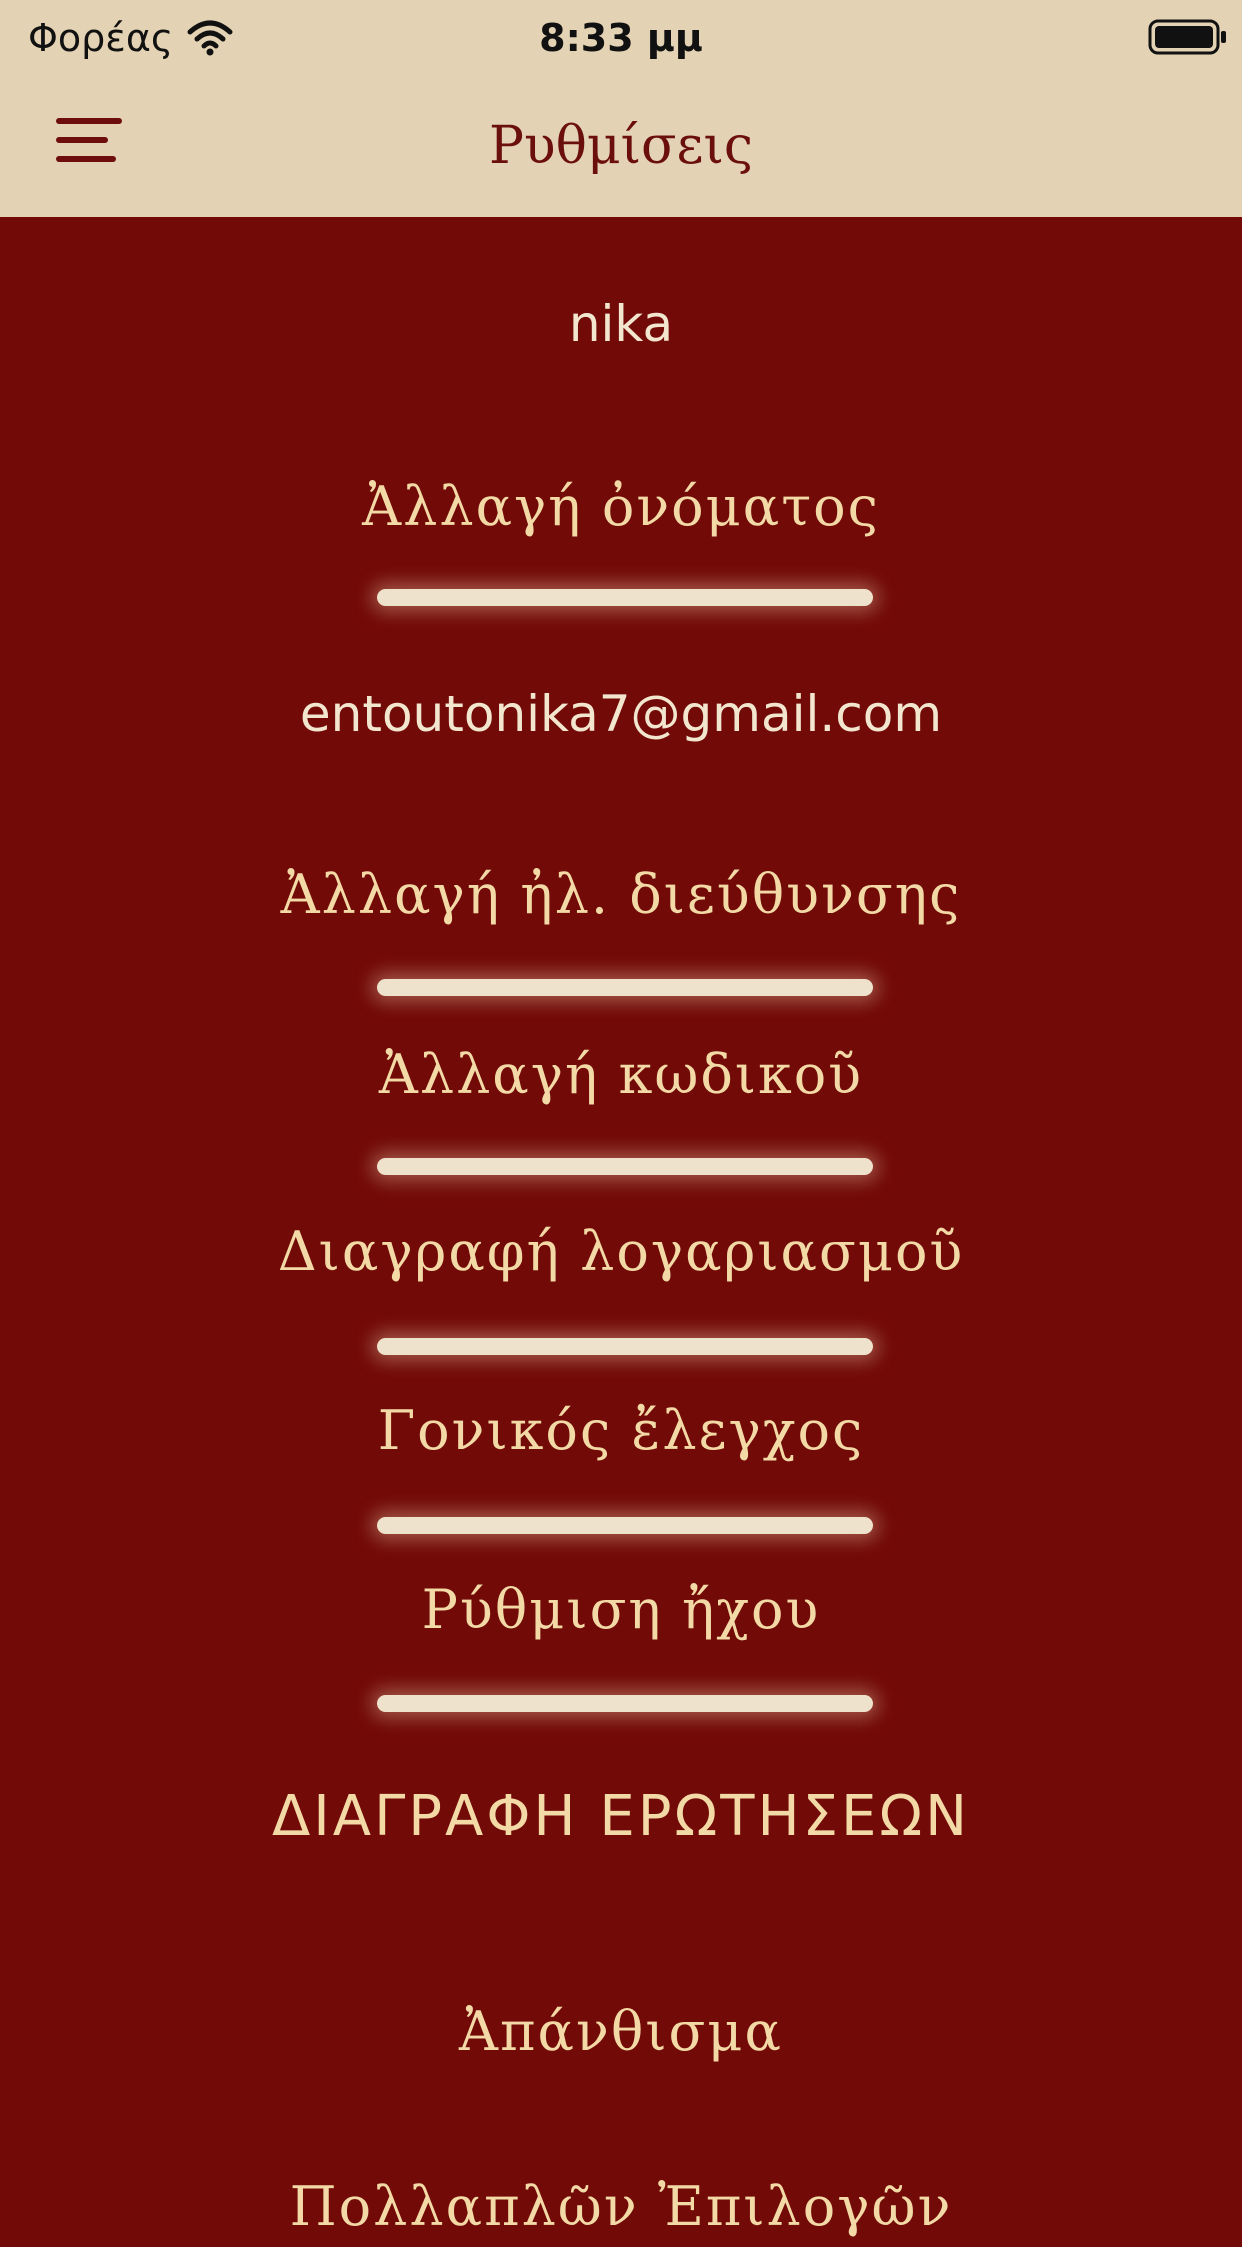 The width and height of the screenshot is (1242, 2247). I want to click on change-password-button: Ἀλλαγή κωδικοῦ, so click(621, 1075).